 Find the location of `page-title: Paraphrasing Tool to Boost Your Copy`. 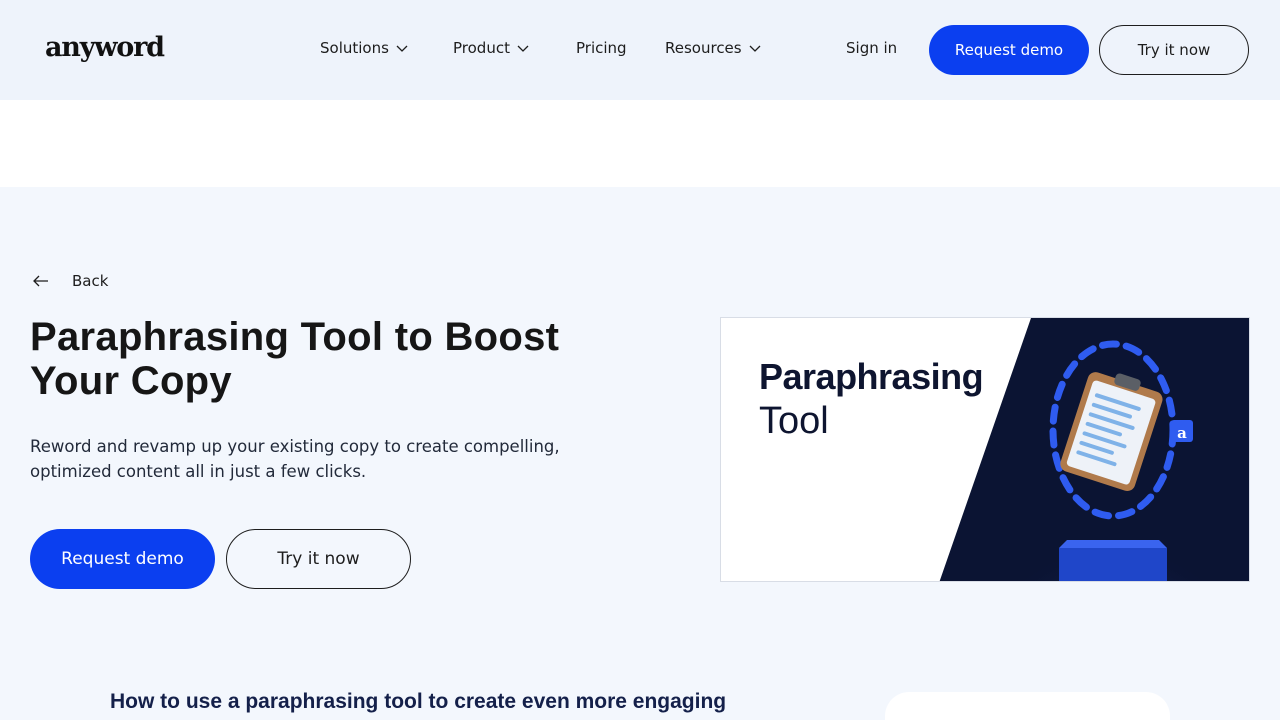

page-title: Paraphrasing Tool to Boost Your Copy is located at coordinates (295, 359).